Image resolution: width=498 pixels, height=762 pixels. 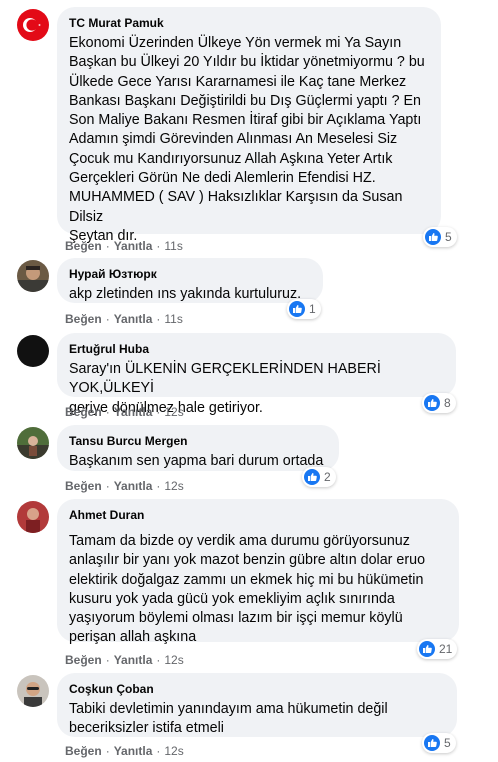 I want to click on red-photo-avatar, so click(x=33, y=517).